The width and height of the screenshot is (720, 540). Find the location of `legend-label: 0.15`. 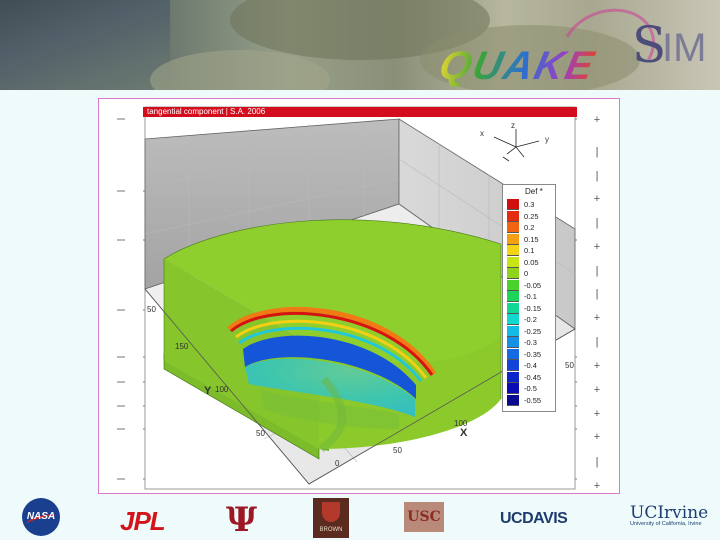

legend-label: 0.15 is located at coordinates (531, 239).